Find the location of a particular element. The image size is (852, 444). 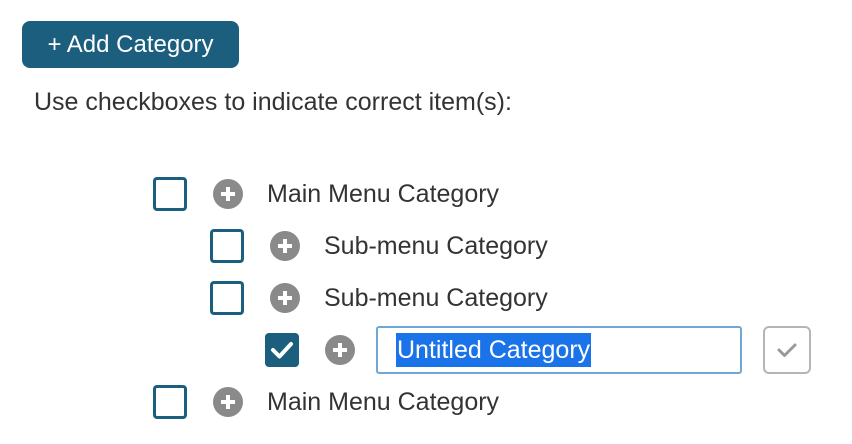

tree-item-main-2: Main Menu Category is located at coordinates (326, 402).